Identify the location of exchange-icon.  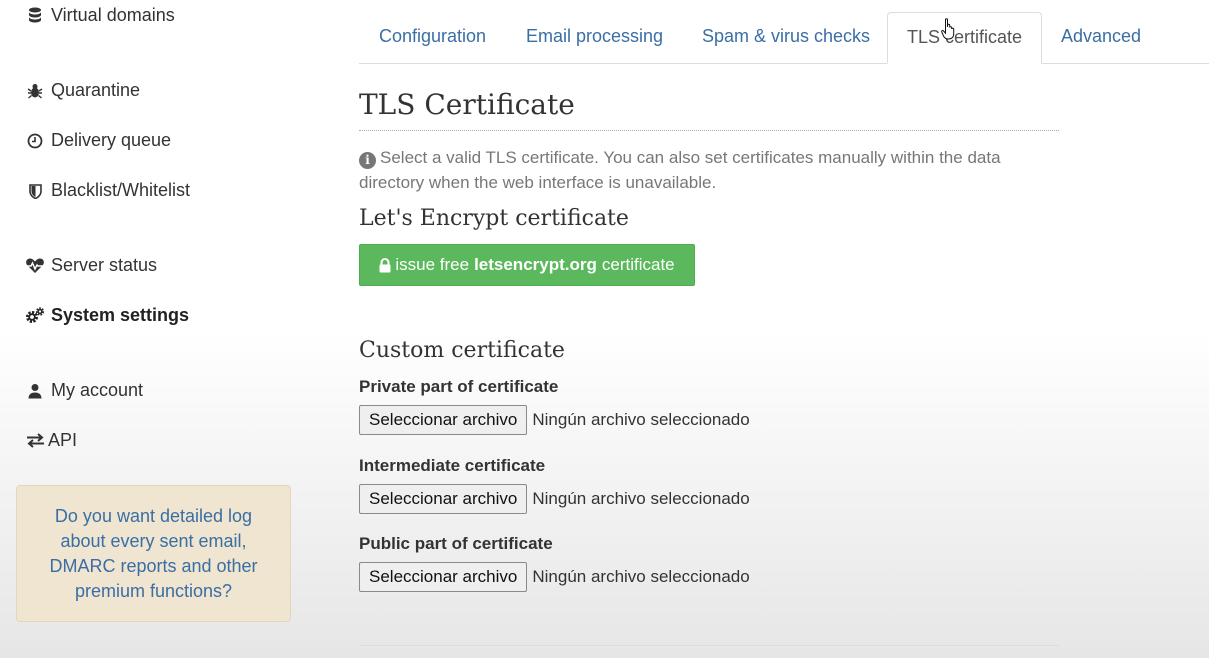
(35, 441).